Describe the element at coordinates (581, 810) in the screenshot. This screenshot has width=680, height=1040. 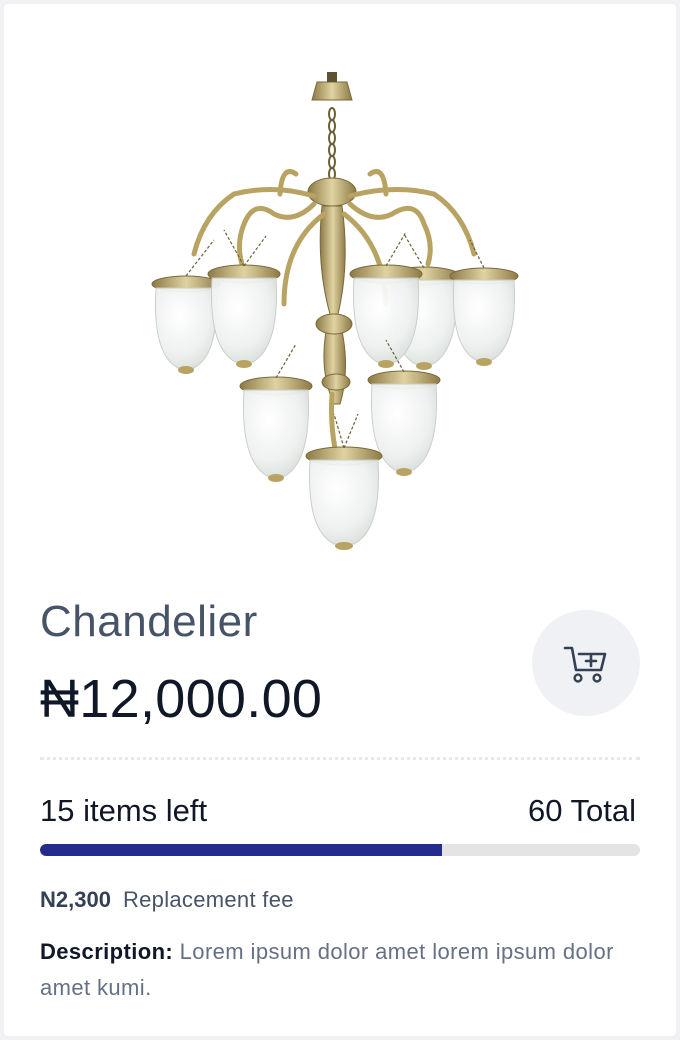
I see `total-items-label: 60 Total` at that location.